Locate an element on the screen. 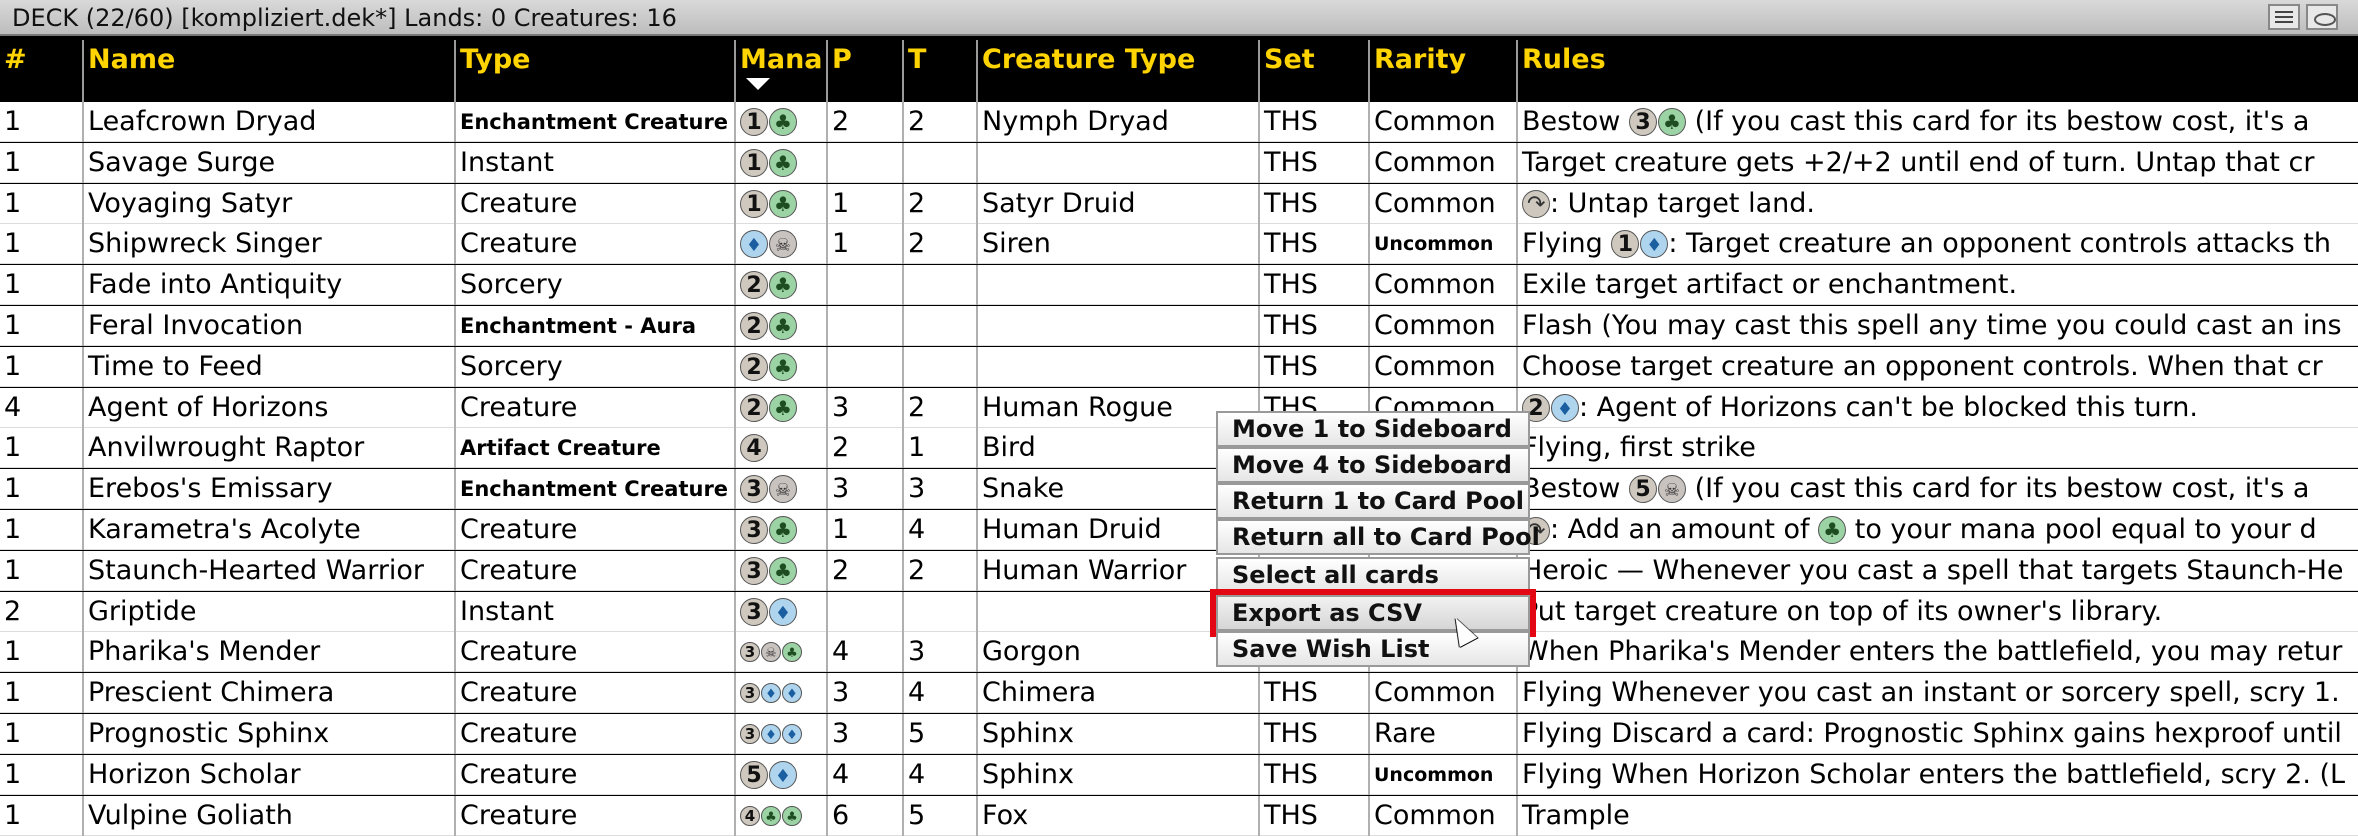 This screenshot has width=2358, height=836. cell-name: Karametra's Acolyte is located at coordinates (268, 530).